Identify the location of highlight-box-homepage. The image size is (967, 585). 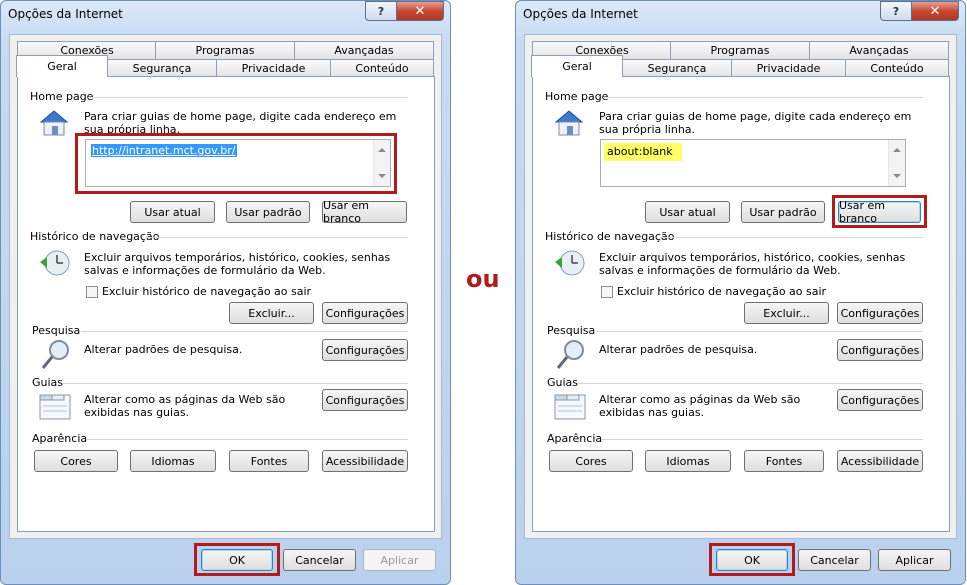
(236, 163).